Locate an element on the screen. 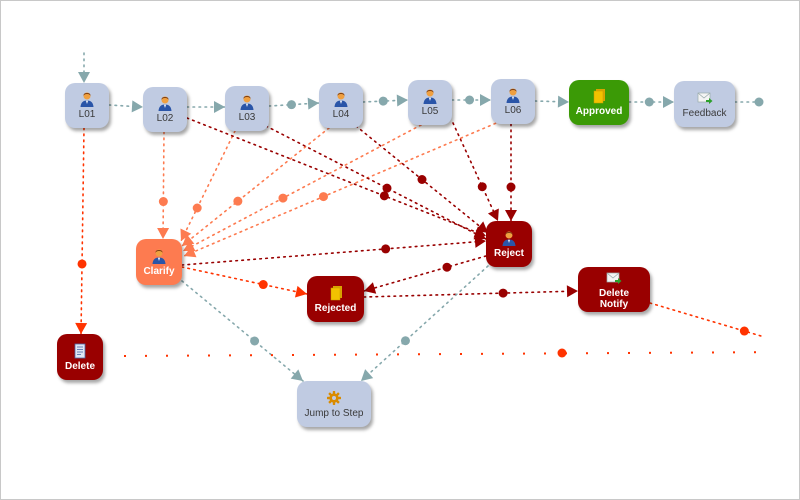 The height and width of the screenshot is (500, 800). node-rejected: Rejected is located at coordinates (335, 299).